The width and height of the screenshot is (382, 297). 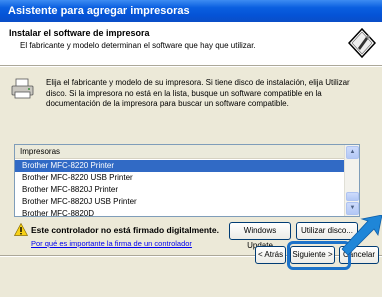 What do you see at coordinates (180, 166) in the screenshot?
I see `list-item: Brother MFC-8220 Printer` at bounding box center [180, 166].